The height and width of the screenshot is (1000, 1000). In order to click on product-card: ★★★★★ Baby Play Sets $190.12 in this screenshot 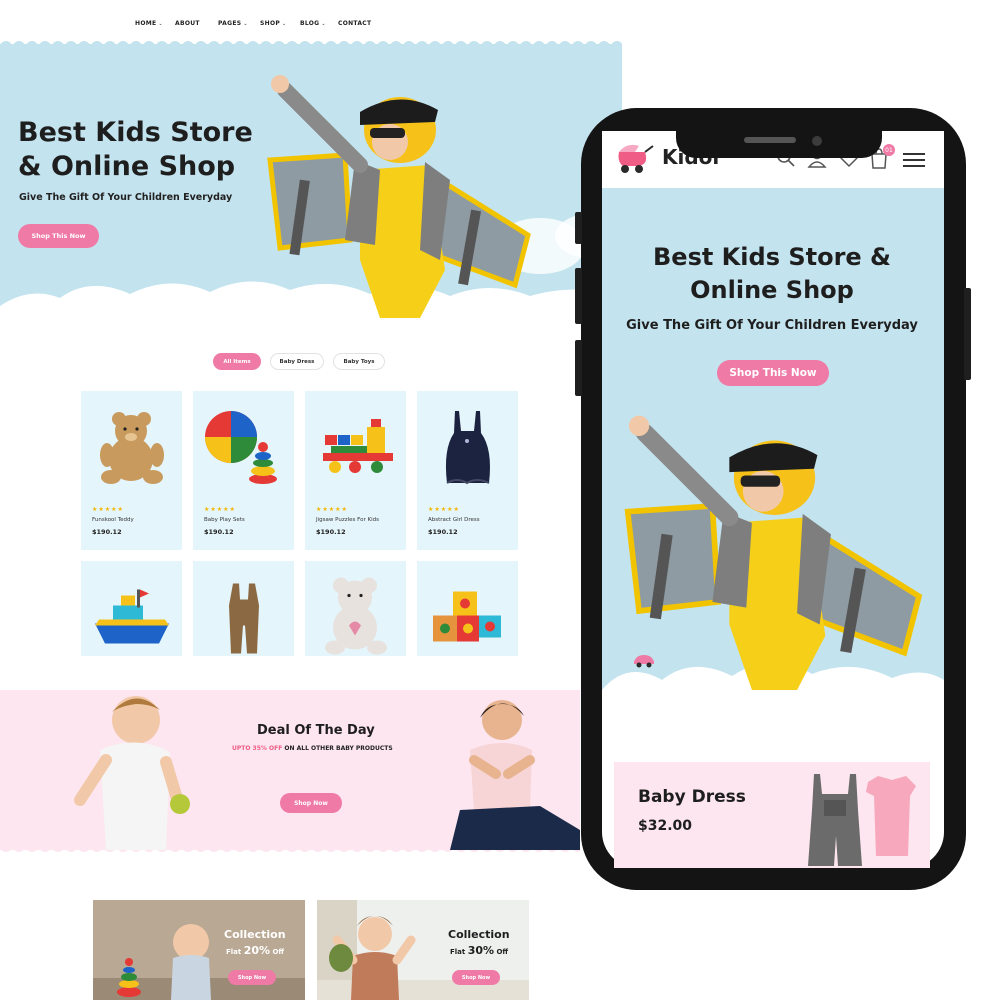, I will do `click(243, 470)`.